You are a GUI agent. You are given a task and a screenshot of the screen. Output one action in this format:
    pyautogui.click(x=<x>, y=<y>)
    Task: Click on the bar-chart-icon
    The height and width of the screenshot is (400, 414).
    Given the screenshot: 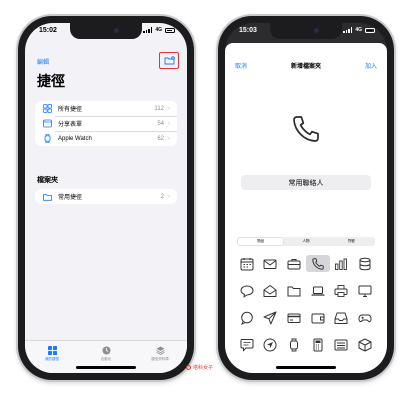 What is the action you would take?
    pyautogui.click(x=342, y=263)
    